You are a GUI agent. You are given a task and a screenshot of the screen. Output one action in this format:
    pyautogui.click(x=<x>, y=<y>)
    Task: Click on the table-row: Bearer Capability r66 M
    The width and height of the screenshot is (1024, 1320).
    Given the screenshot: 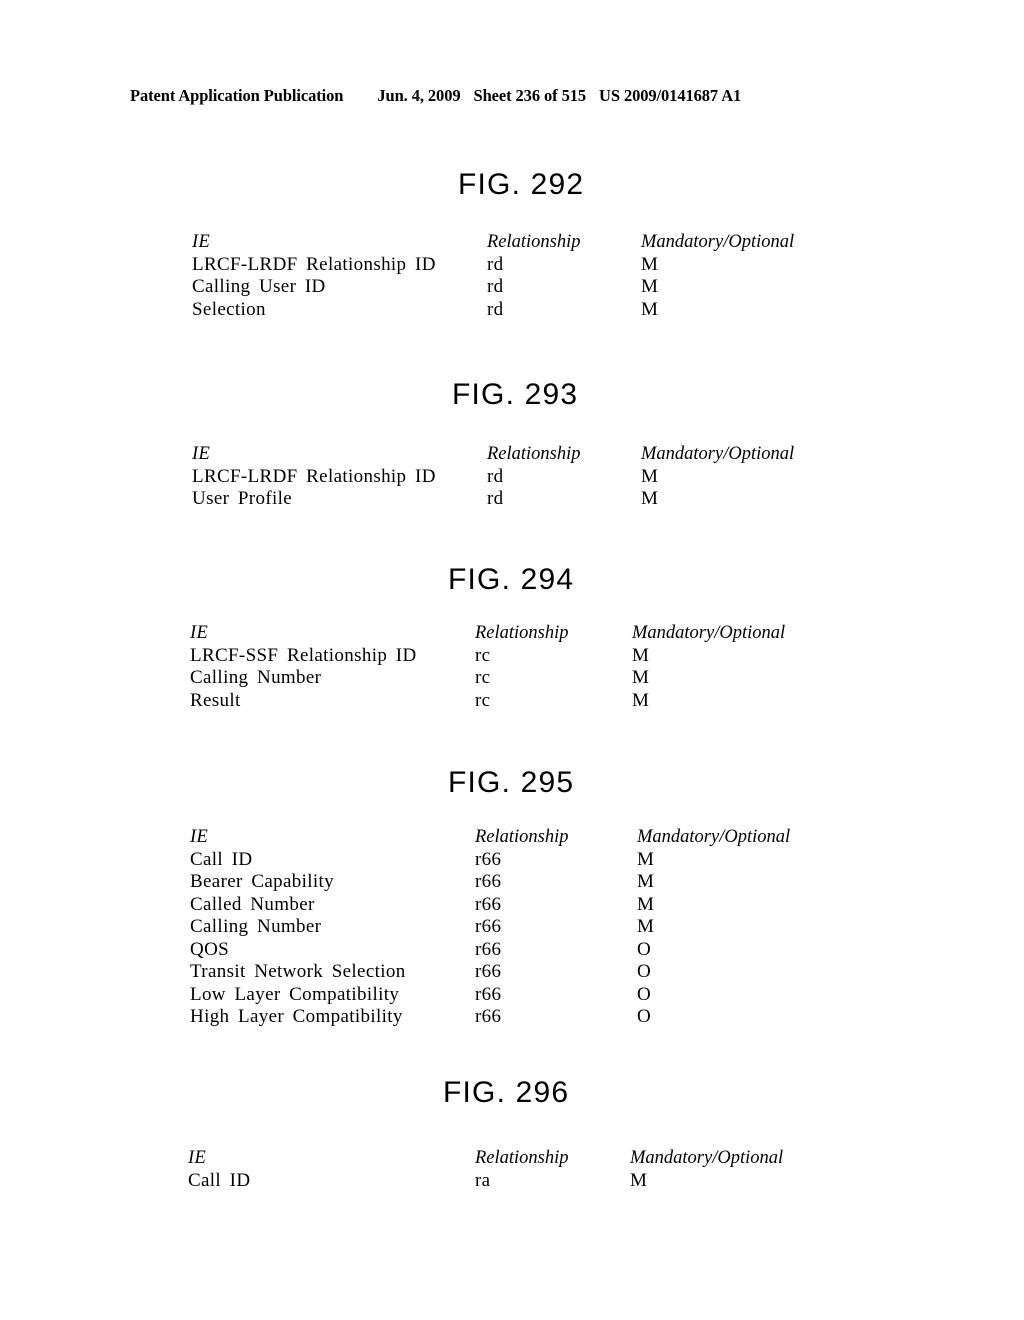 What is the action you would take?
    pyautogui.click(x=512, y=882)
    